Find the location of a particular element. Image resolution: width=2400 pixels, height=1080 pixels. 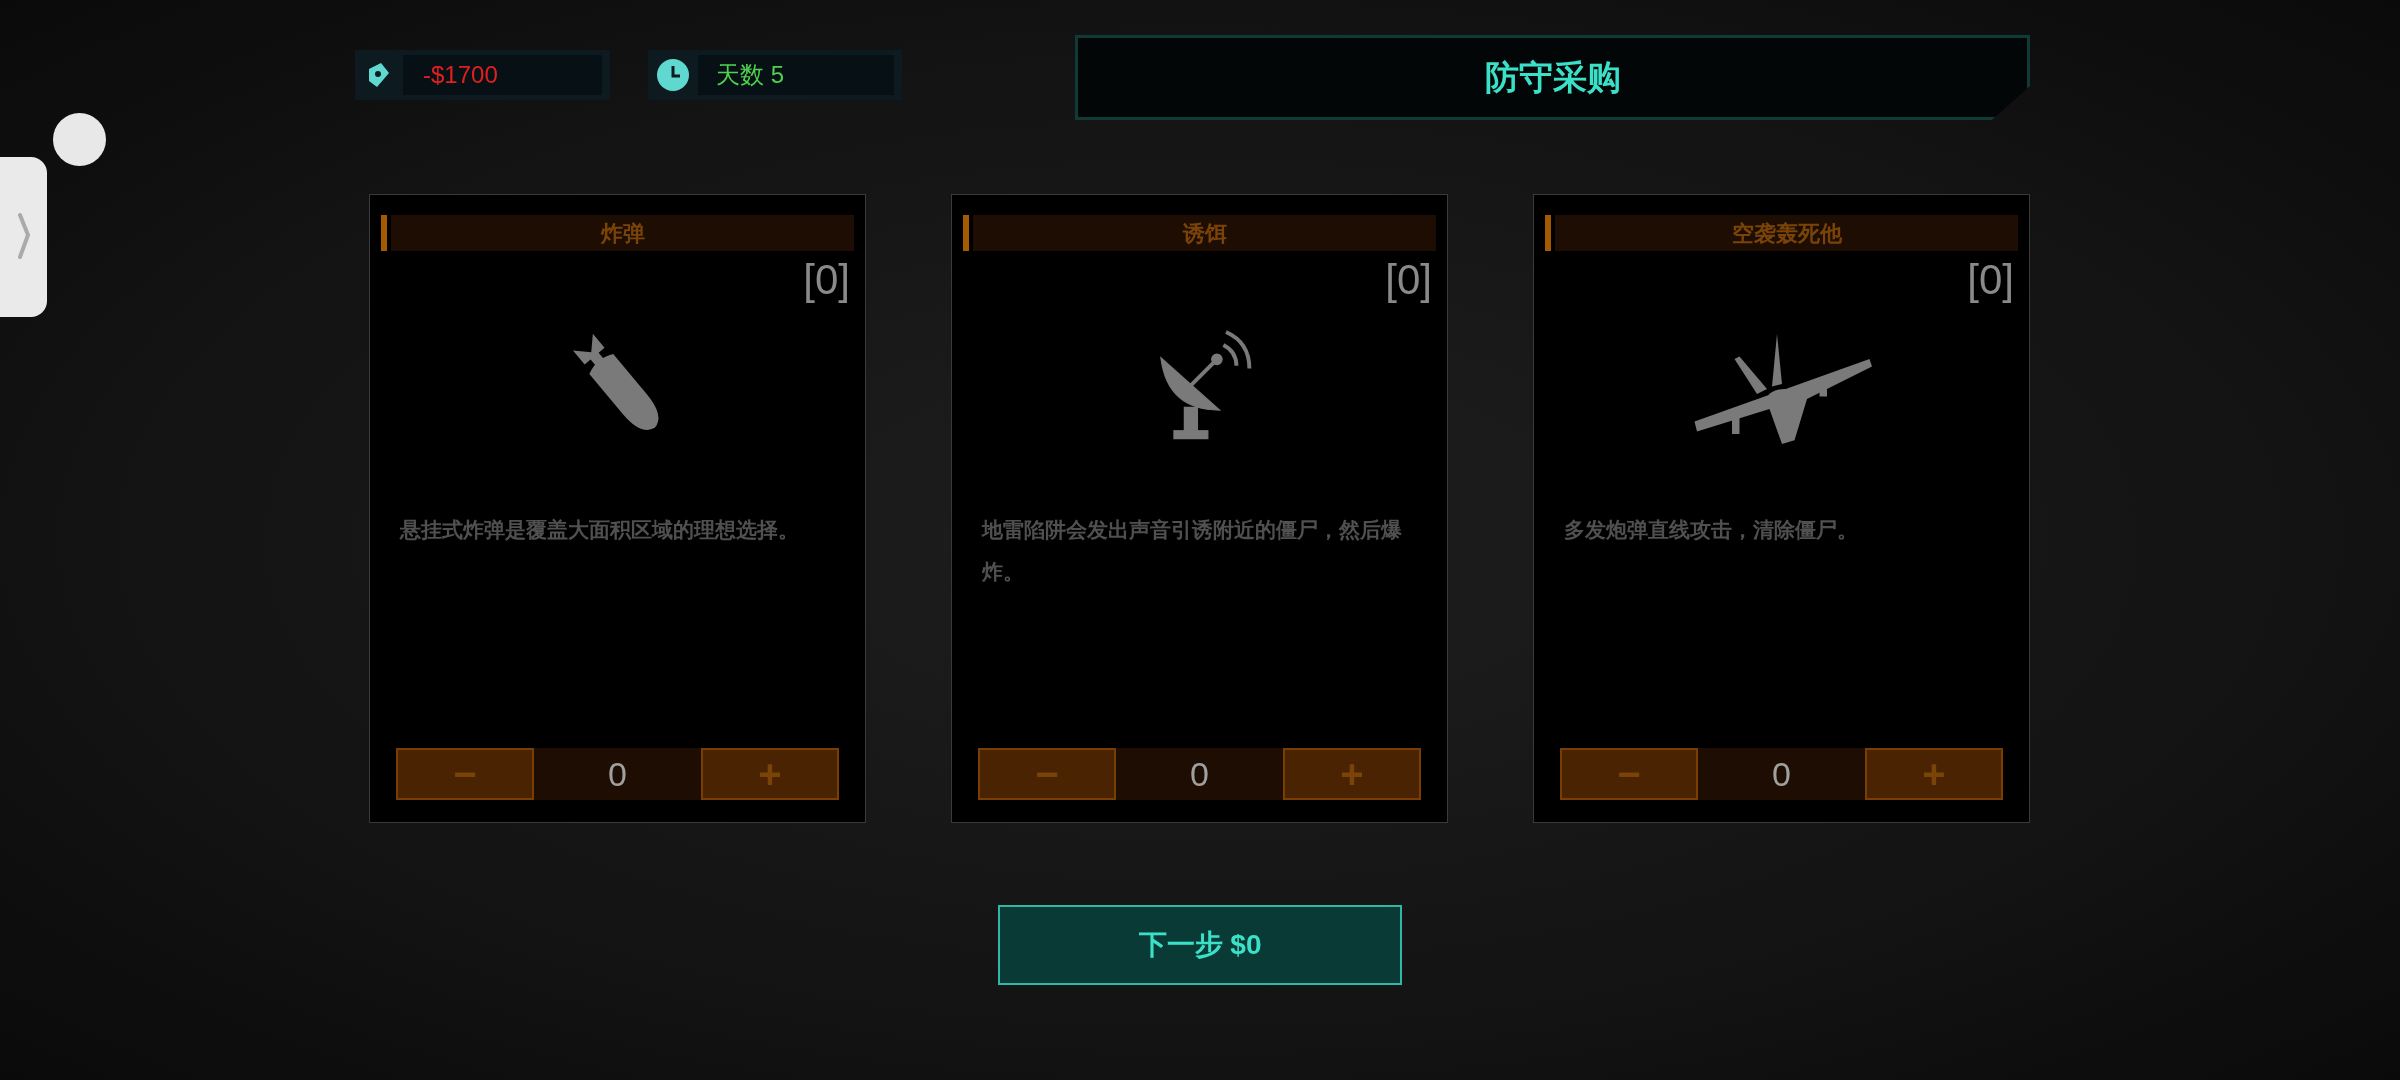

side-drawer-tab is located at coordinates (23, 237).